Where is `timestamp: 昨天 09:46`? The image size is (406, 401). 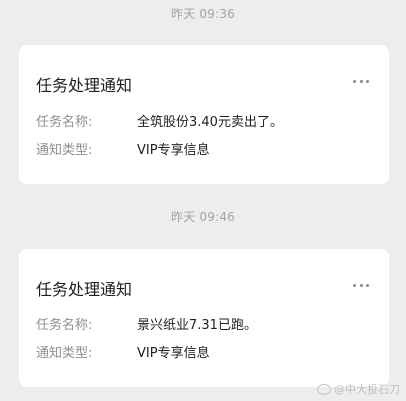
timestamp: 昨天 09:46 is located at coordinates (203, 217).